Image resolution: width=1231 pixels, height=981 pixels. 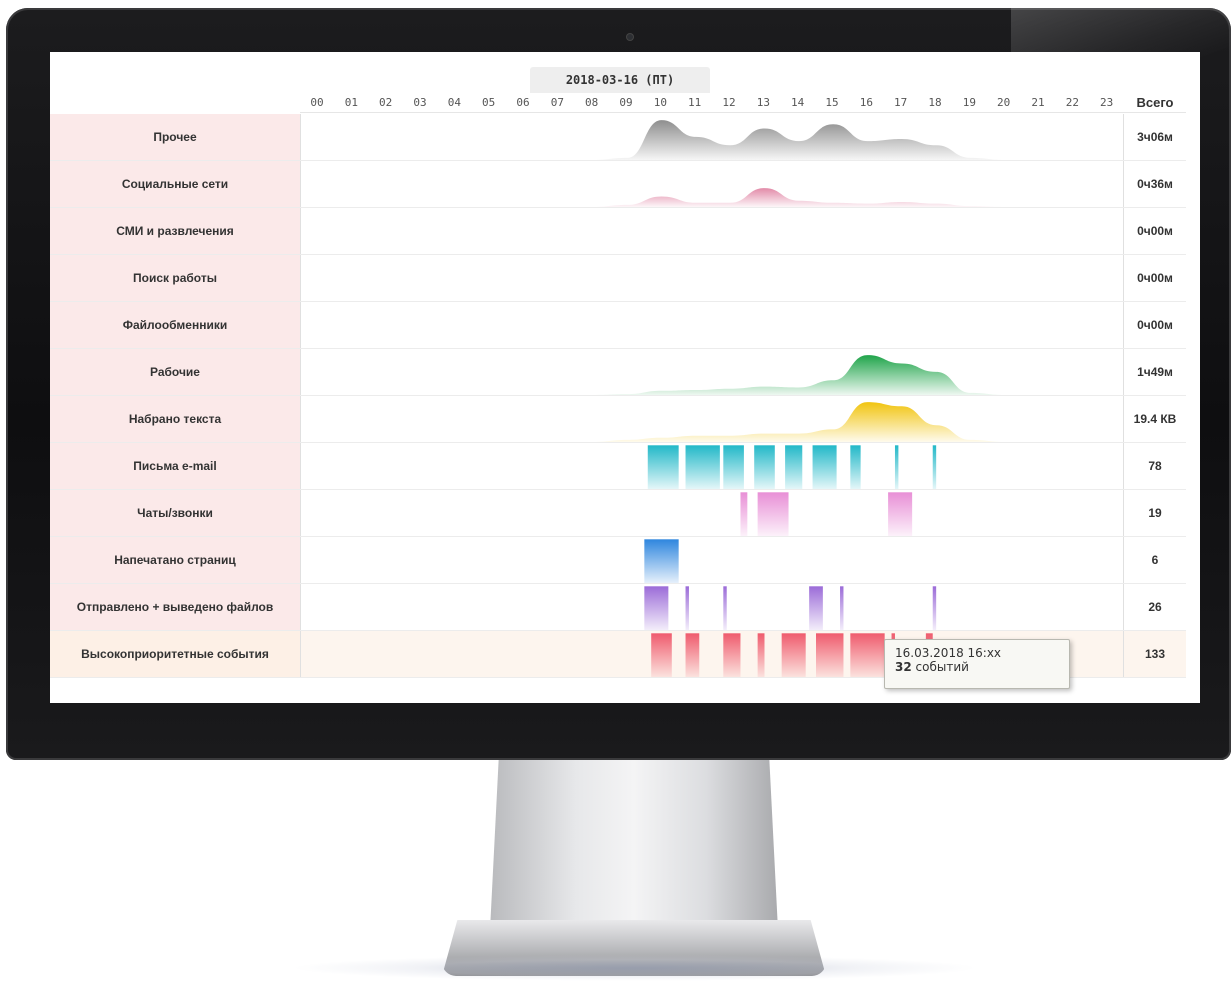 I want to click on row-total: 133, so click(x=1155, y=654).